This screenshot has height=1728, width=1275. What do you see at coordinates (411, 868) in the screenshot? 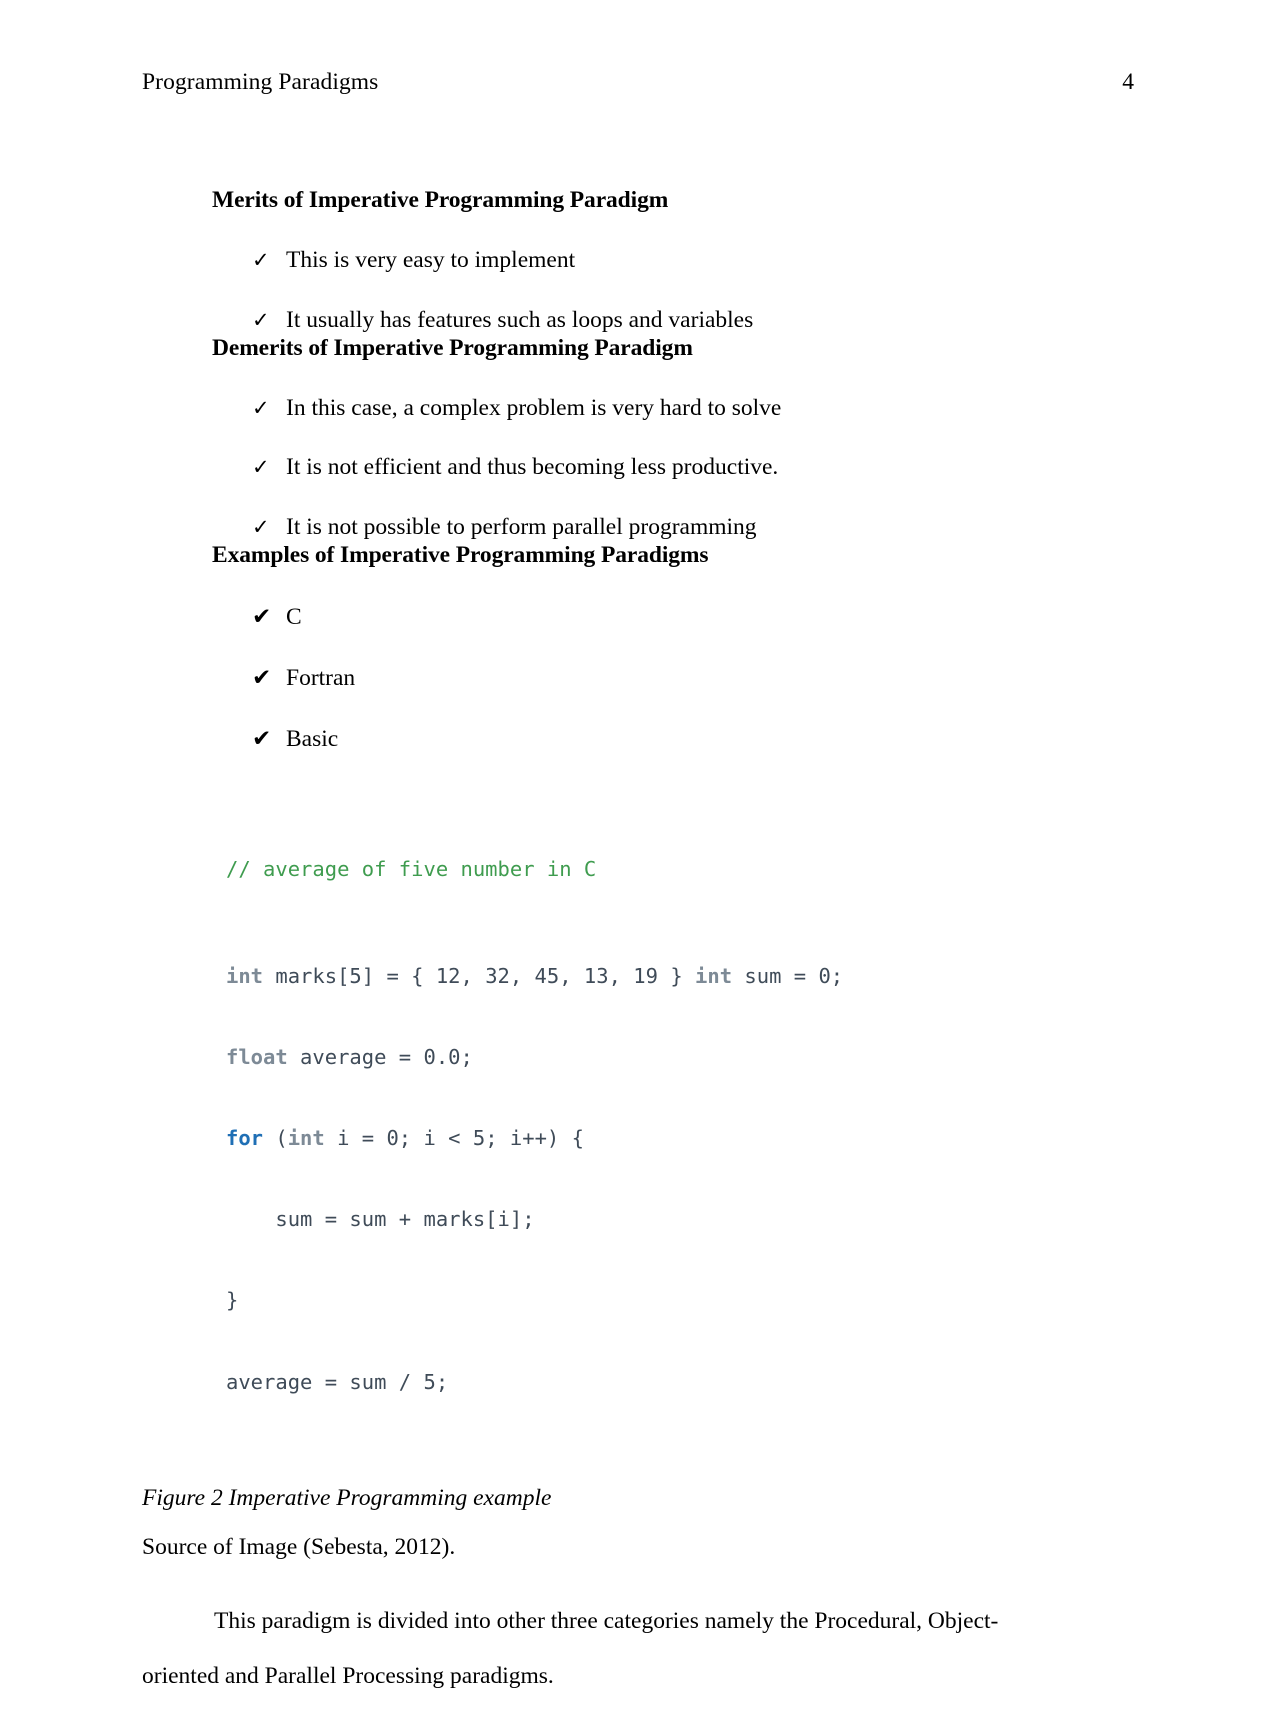
I see `code-comment-line: // average of five number in C` at bounding box center [411, 868].